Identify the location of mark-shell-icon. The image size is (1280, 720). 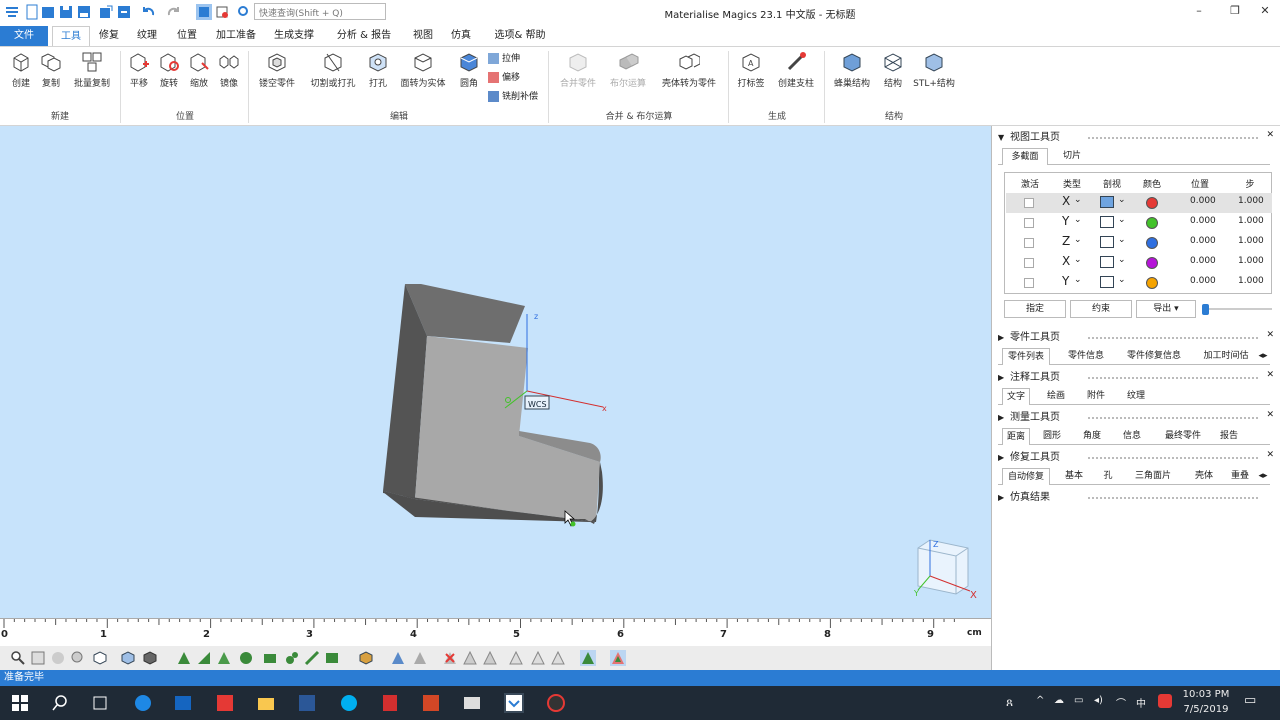
(224, 658).